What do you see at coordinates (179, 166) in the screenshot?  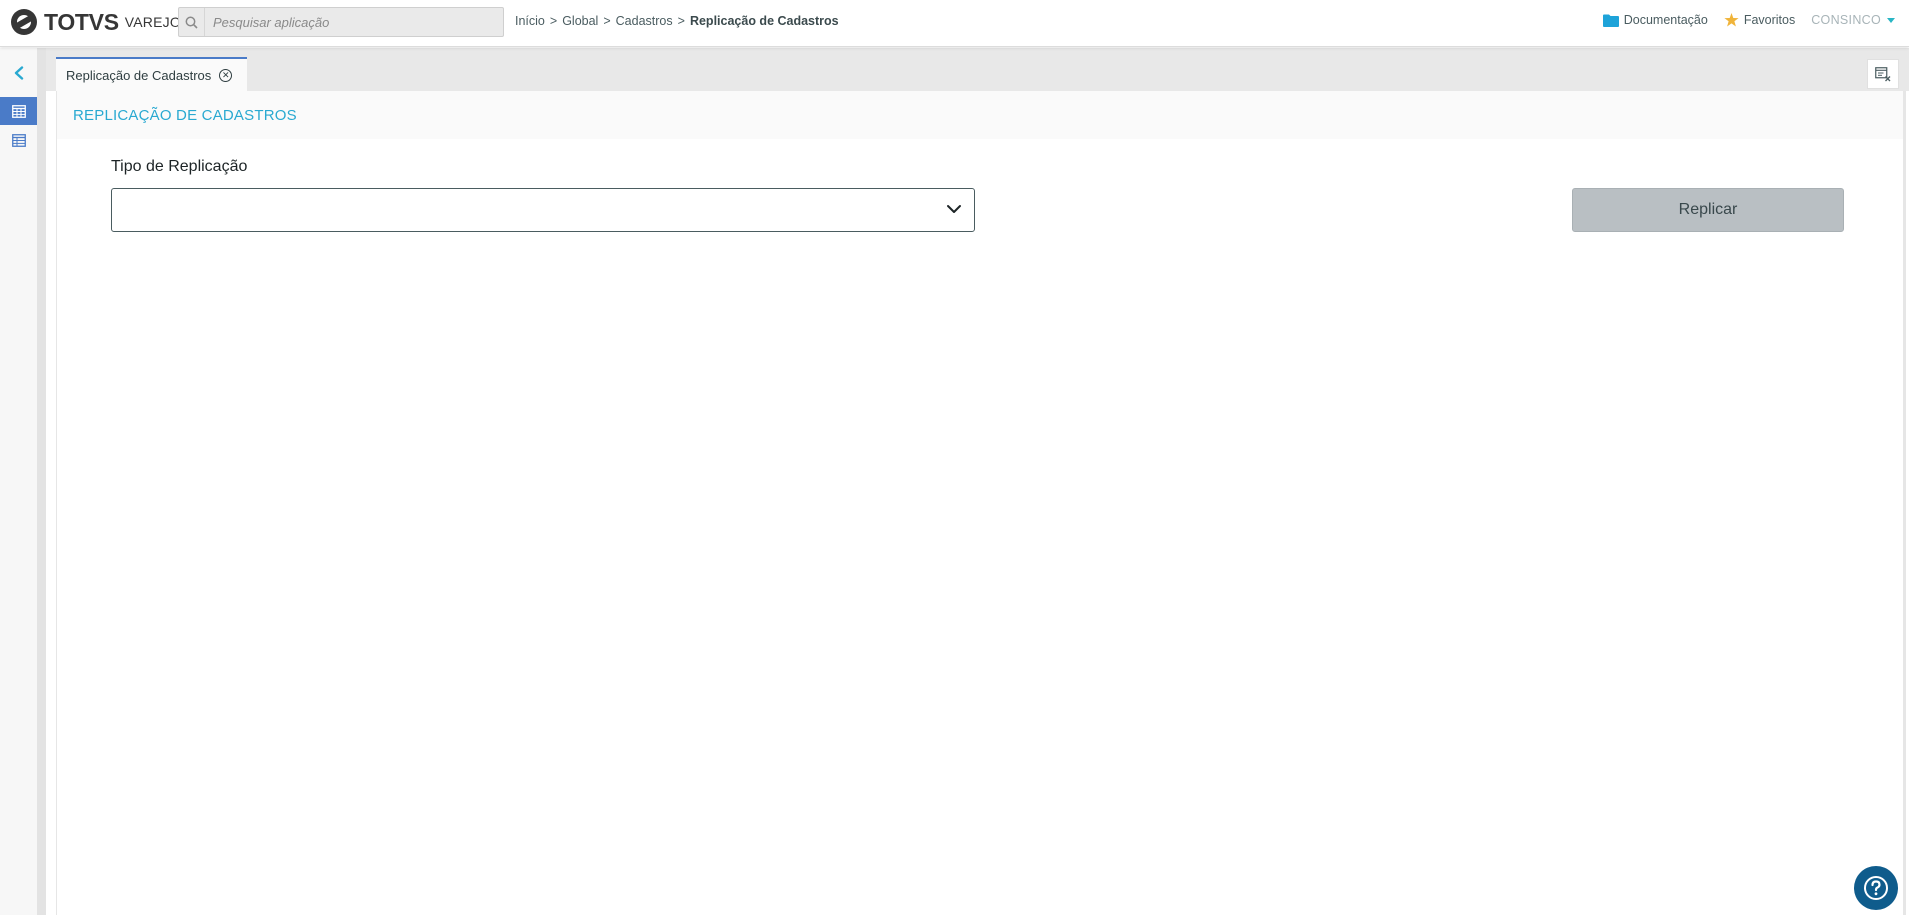 I see `tipo-replicacao-label: Tipo de Replicação` at bounding box center [179, 166].